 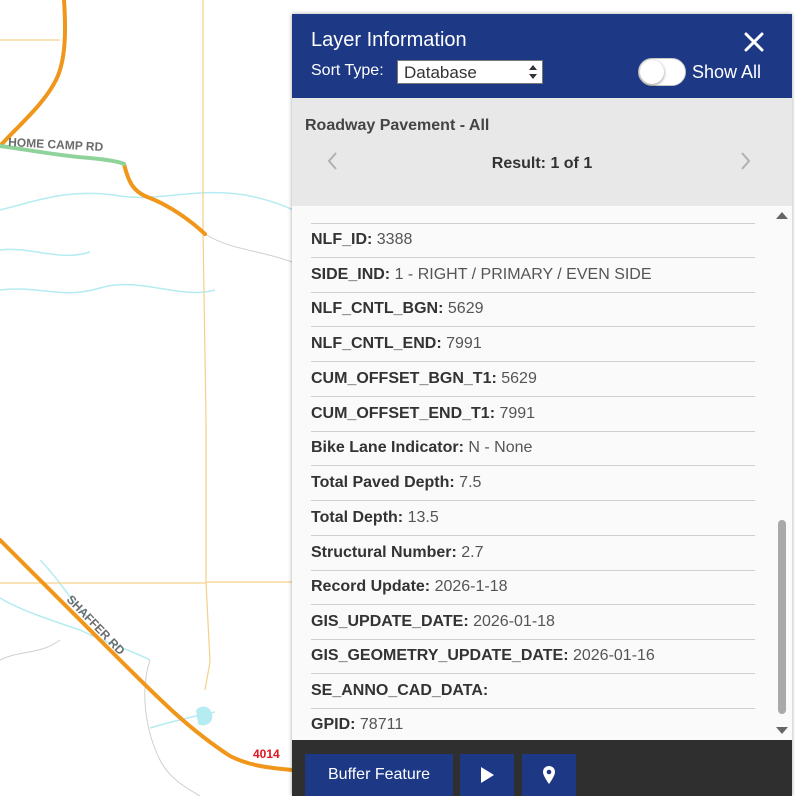 I want to click on attribute-key: CUM_OFFSET_BGN_T1:, so click(x=404, y=378).